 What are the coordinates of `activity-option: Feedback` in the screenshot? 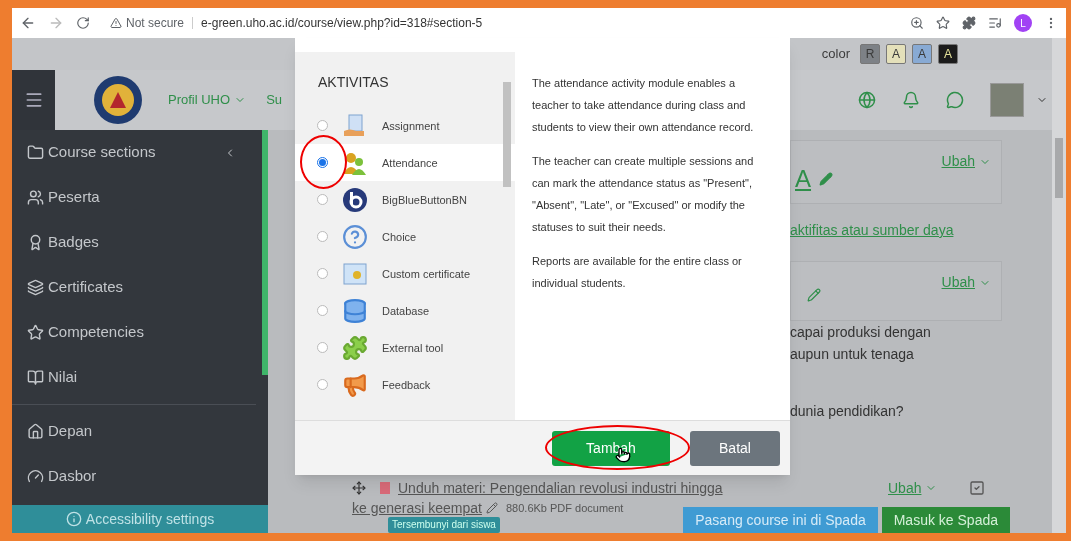 It's located at (405, 384).